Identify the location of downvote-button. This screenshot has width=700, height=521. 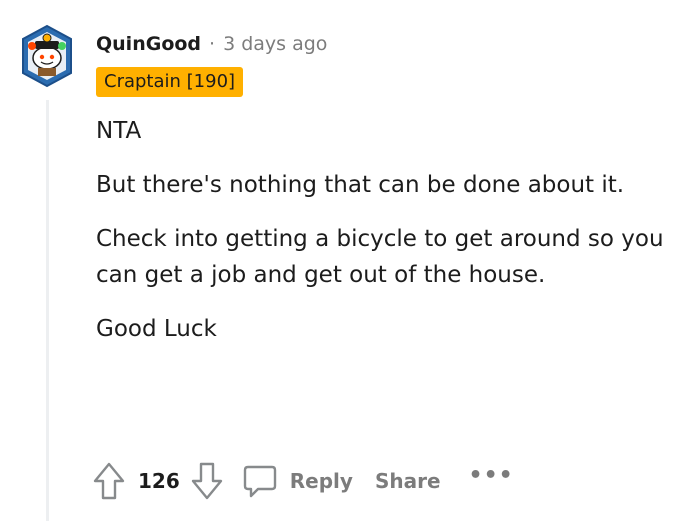
(207, 481).